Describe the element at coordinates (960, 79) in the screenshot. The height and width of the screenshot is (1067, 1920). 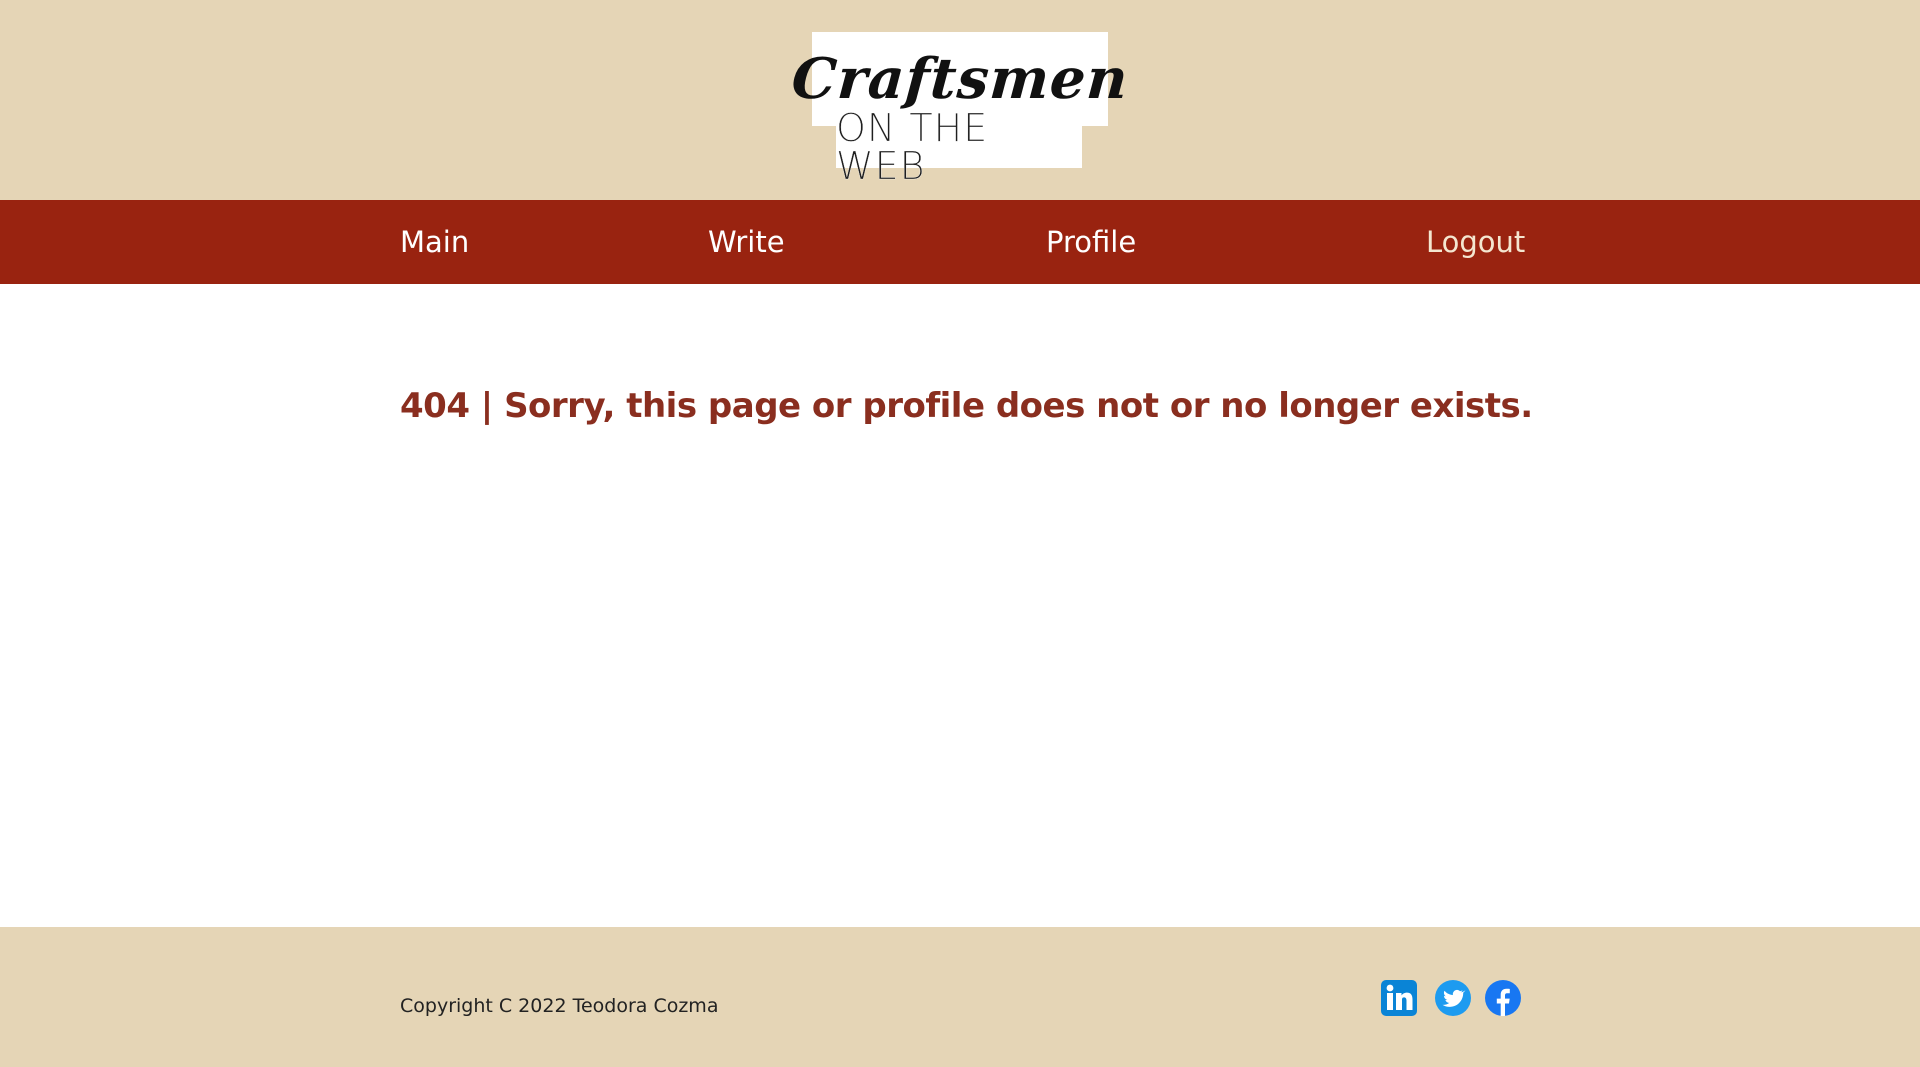
I see `logo-title: Craftsmen` at that location.